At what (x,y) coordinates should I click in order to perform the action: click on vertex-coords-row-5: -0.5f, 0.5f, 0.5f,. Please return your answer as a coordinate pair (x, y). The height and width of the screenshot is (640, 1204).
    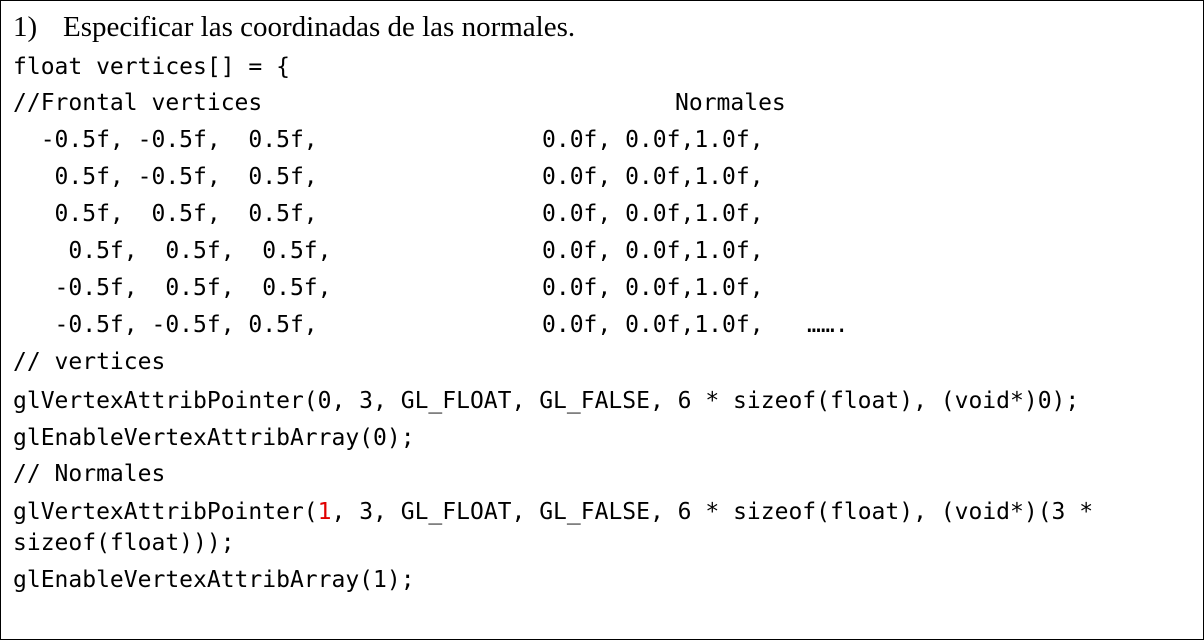
    Looking at the image, I should click on (172, 288).